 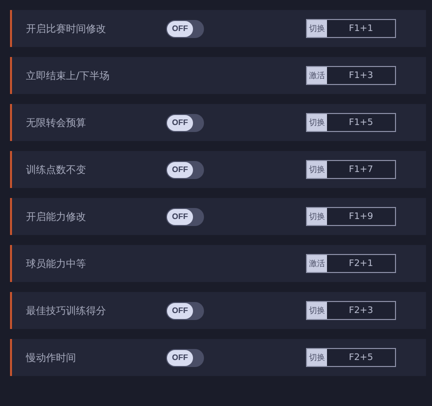 I want to click on cheat-label: 立即结束上/下半场, so click(x=67, y=76).